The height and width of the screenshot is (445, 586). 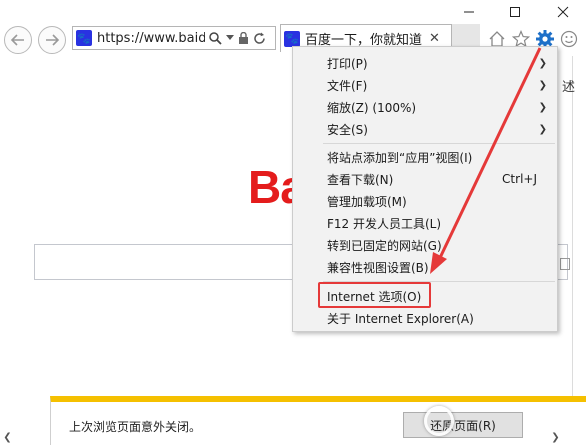 I want to click on search-icon, so click(x=215, y=38).